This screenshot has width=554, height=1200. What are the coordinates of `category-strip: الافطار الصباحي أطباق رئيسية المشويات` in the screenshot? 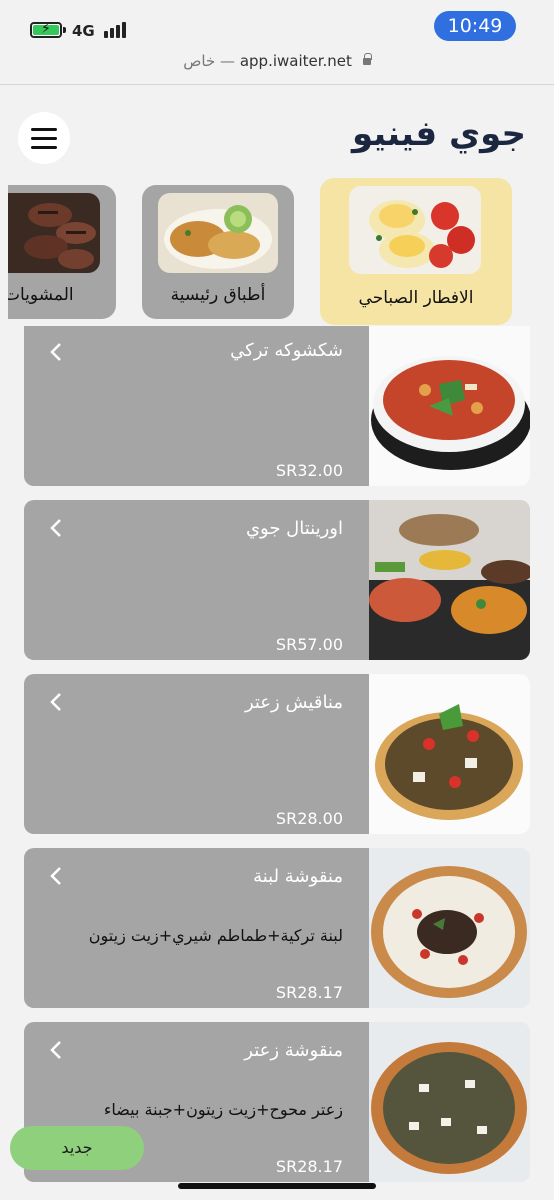 It's located at (281, 253).